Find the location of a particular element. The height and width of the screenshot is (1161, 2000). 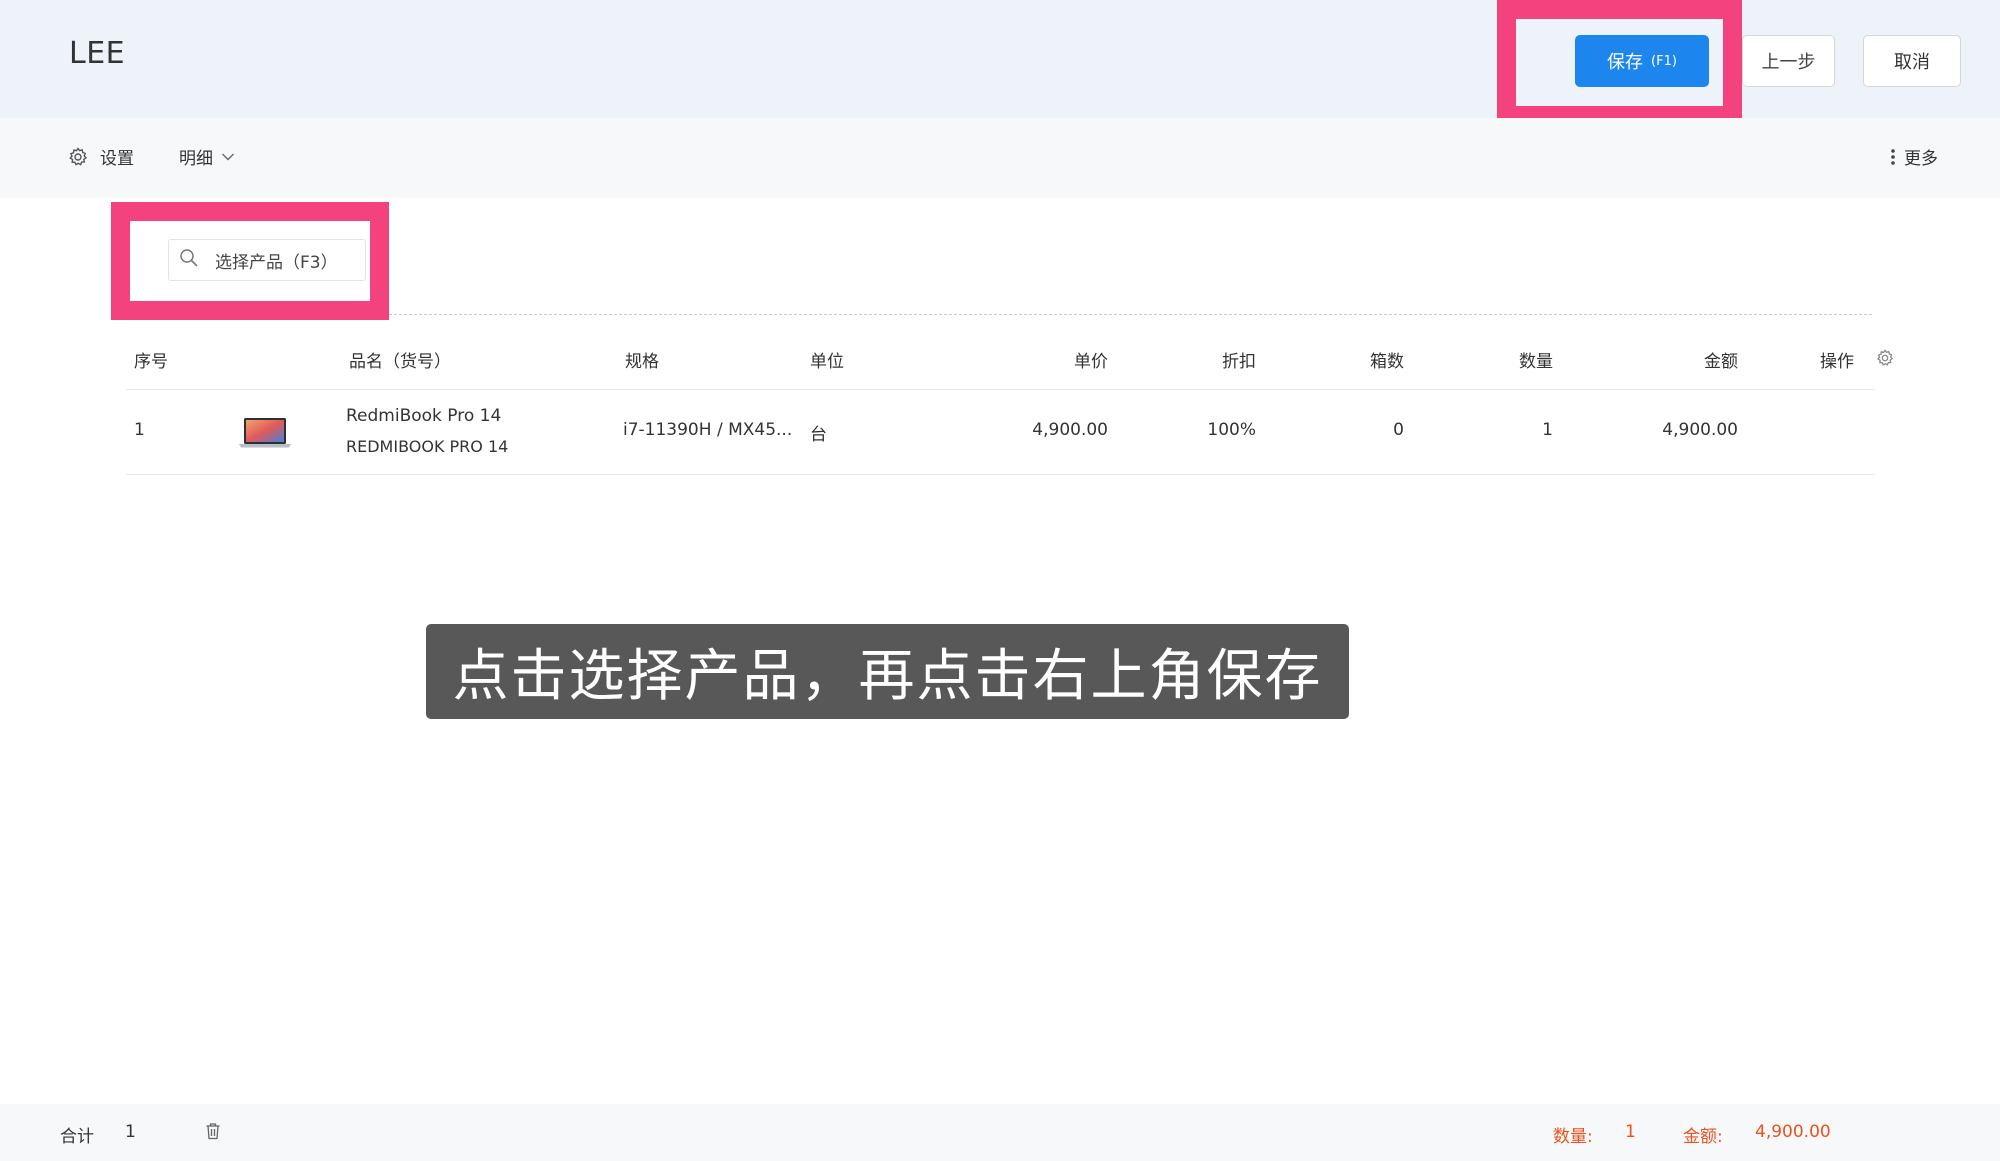

footer-amount-value: 4,900.00 is located at coordinates (1793, 1132).